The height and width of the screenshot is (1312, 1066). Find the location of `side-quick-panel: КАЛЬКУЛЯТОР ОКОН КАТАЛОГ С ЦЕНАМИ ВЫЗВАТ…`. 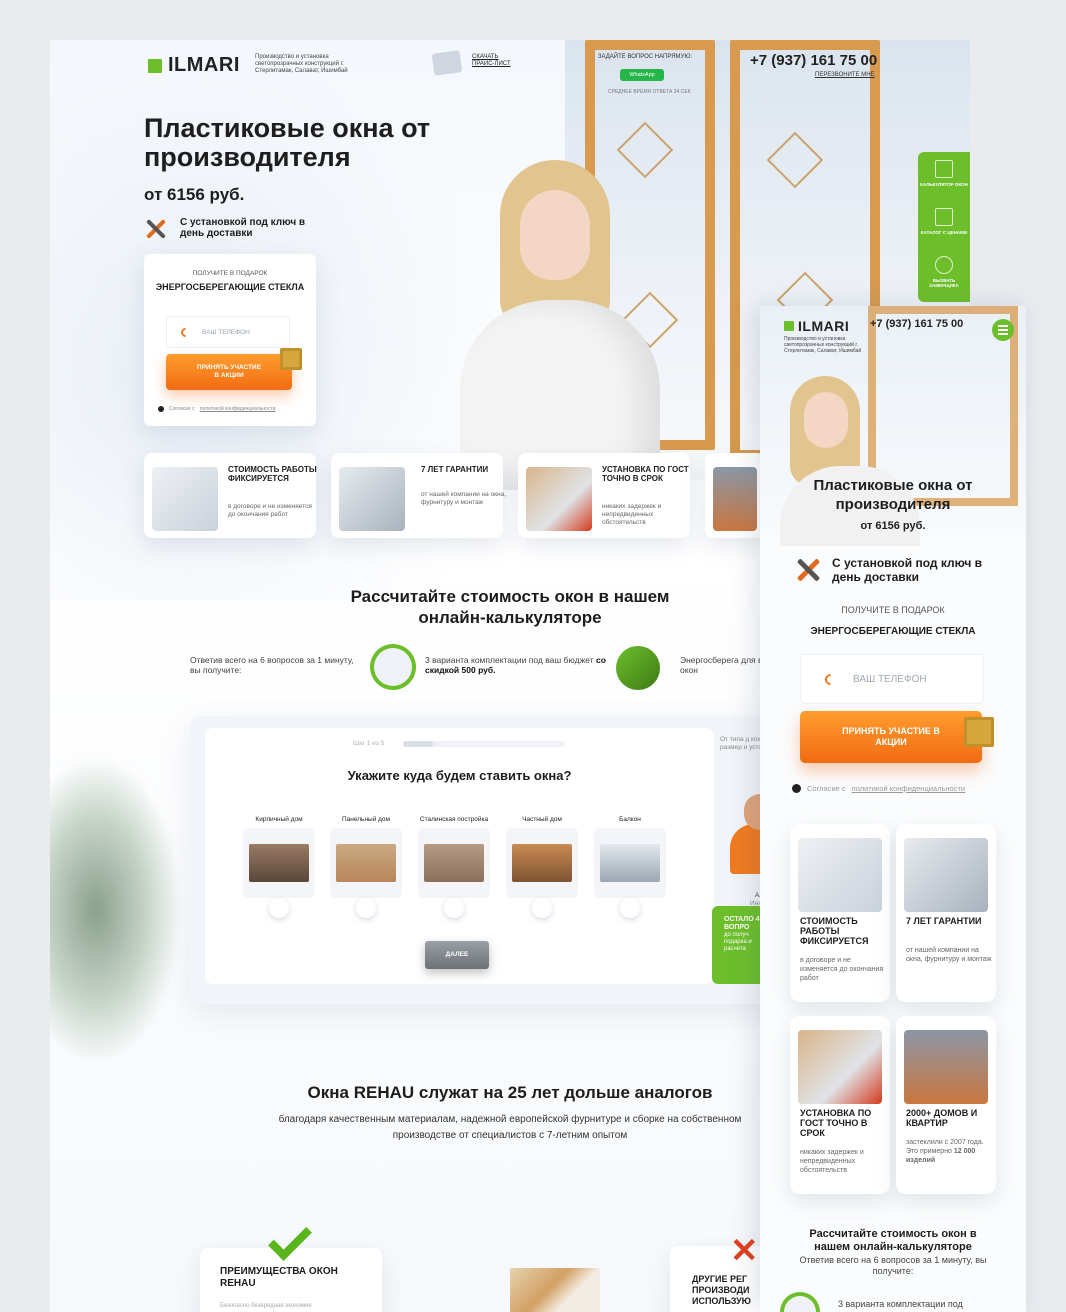

side-quick-panel: КАЛЬКУЛЯТОР ОКОН КАТАЛОГ С ЦЕНАМИ ВЫЗВАТ… is located at coordinates (944, 227).